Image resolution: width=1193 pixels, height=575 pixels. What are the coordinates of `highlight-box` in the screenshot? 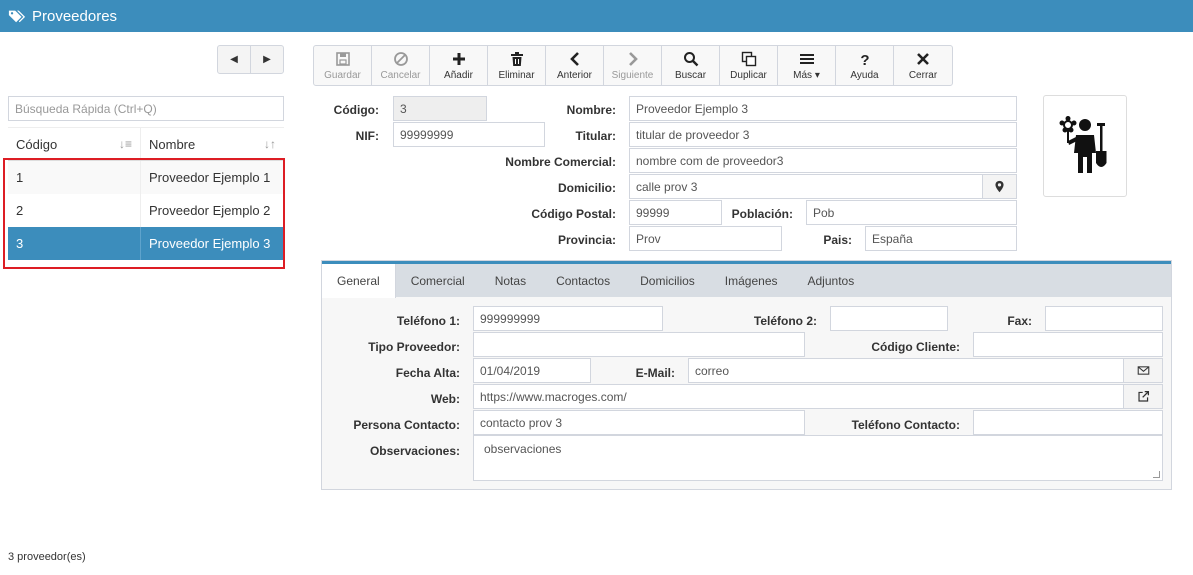 It's located at (144, 213).